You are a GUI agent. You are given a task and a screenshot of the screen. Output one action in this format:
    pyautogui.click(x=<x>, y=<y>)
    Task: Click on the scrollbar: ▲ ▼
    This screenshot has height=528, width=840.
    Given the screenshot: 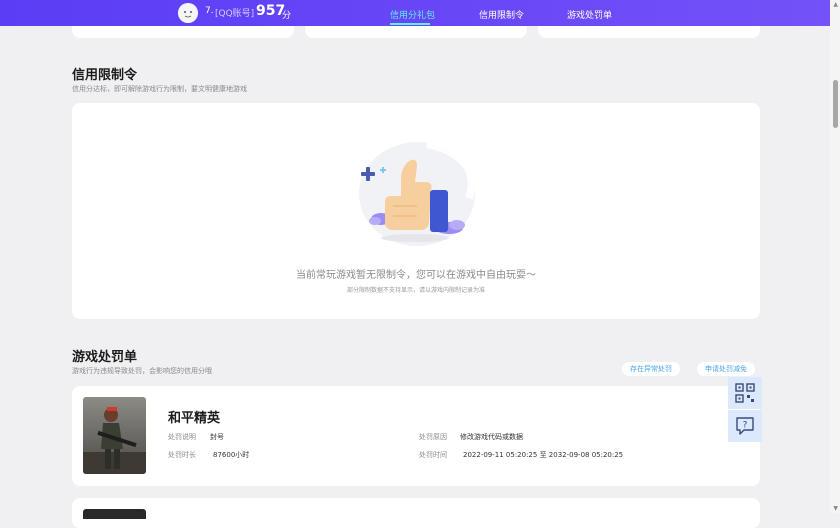 What is the action you would take?
    pyautogui.click(x=835, y=256)
    